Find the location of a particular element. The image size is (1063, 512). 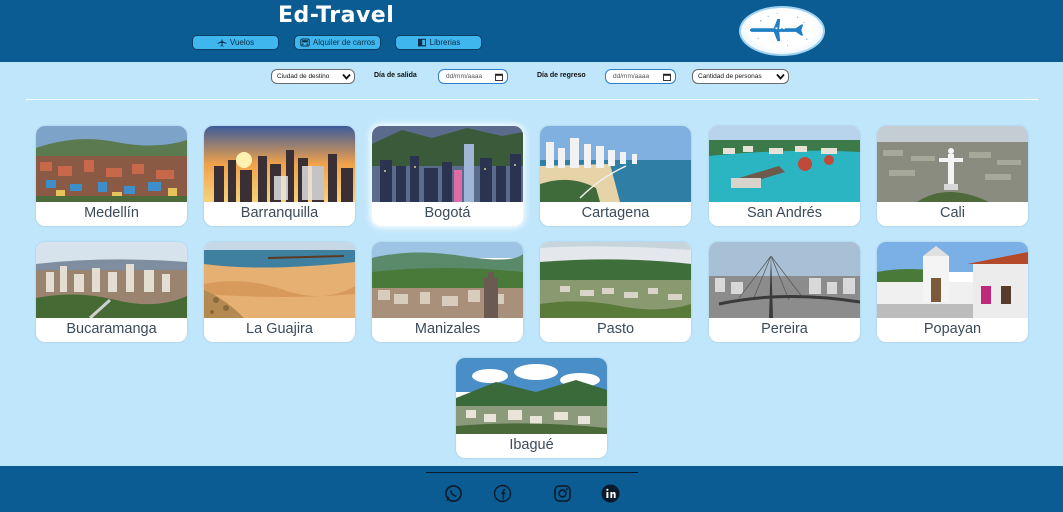

return-date-value: dd/mm/aaaa is located at coordinates (631, 76).